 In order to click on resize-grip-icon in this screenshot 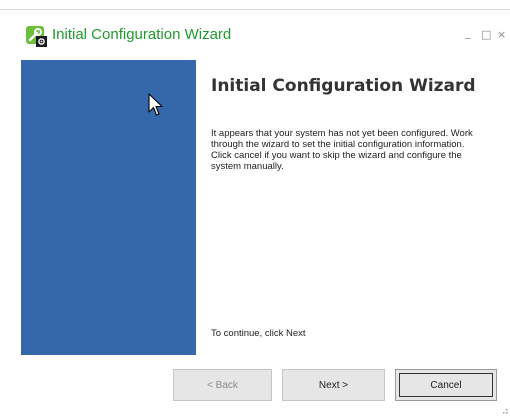, I will do `click(504, 407)`.